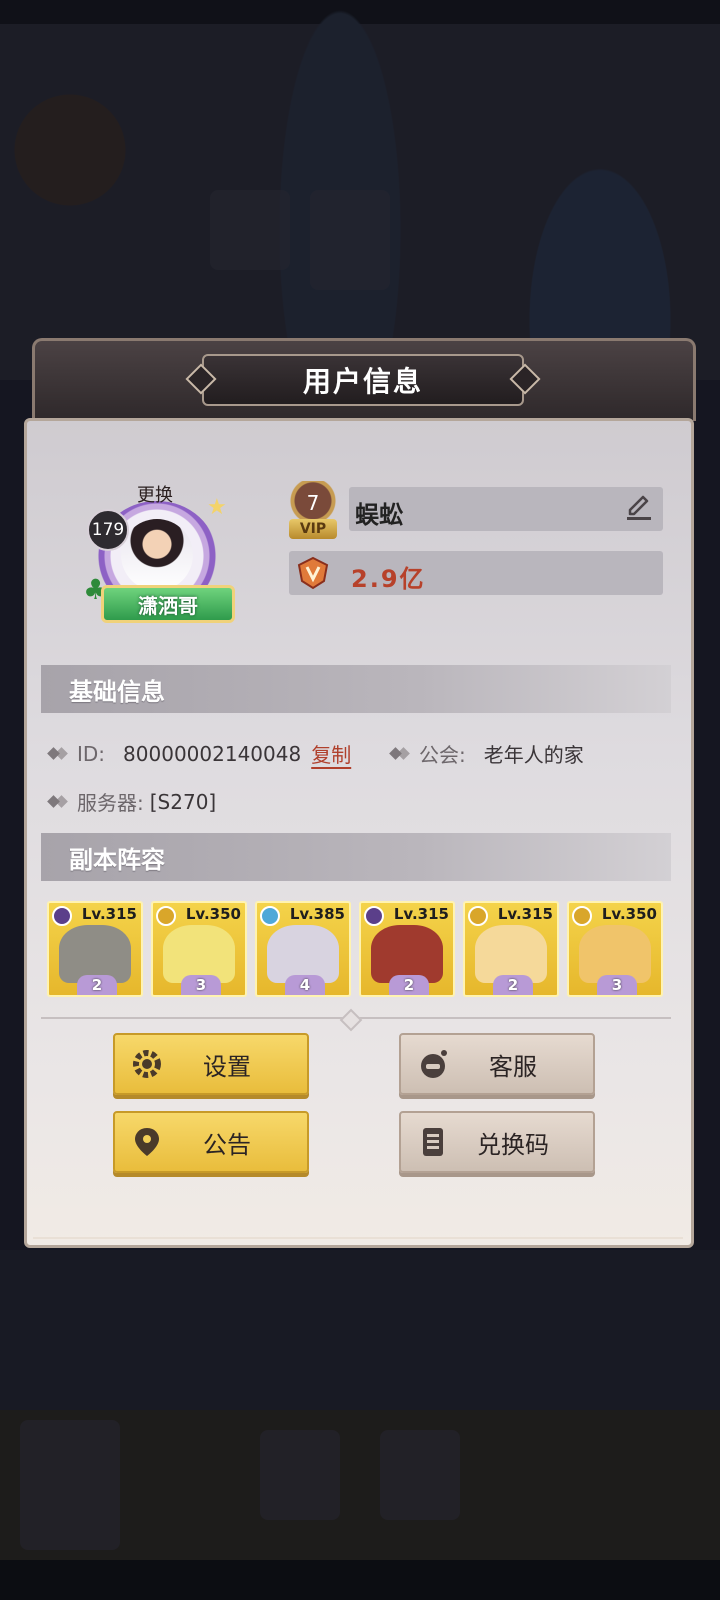  Describe the element at coordinates (110, 803) in the screenshot. I see `server-label: 服务器:` at that location.